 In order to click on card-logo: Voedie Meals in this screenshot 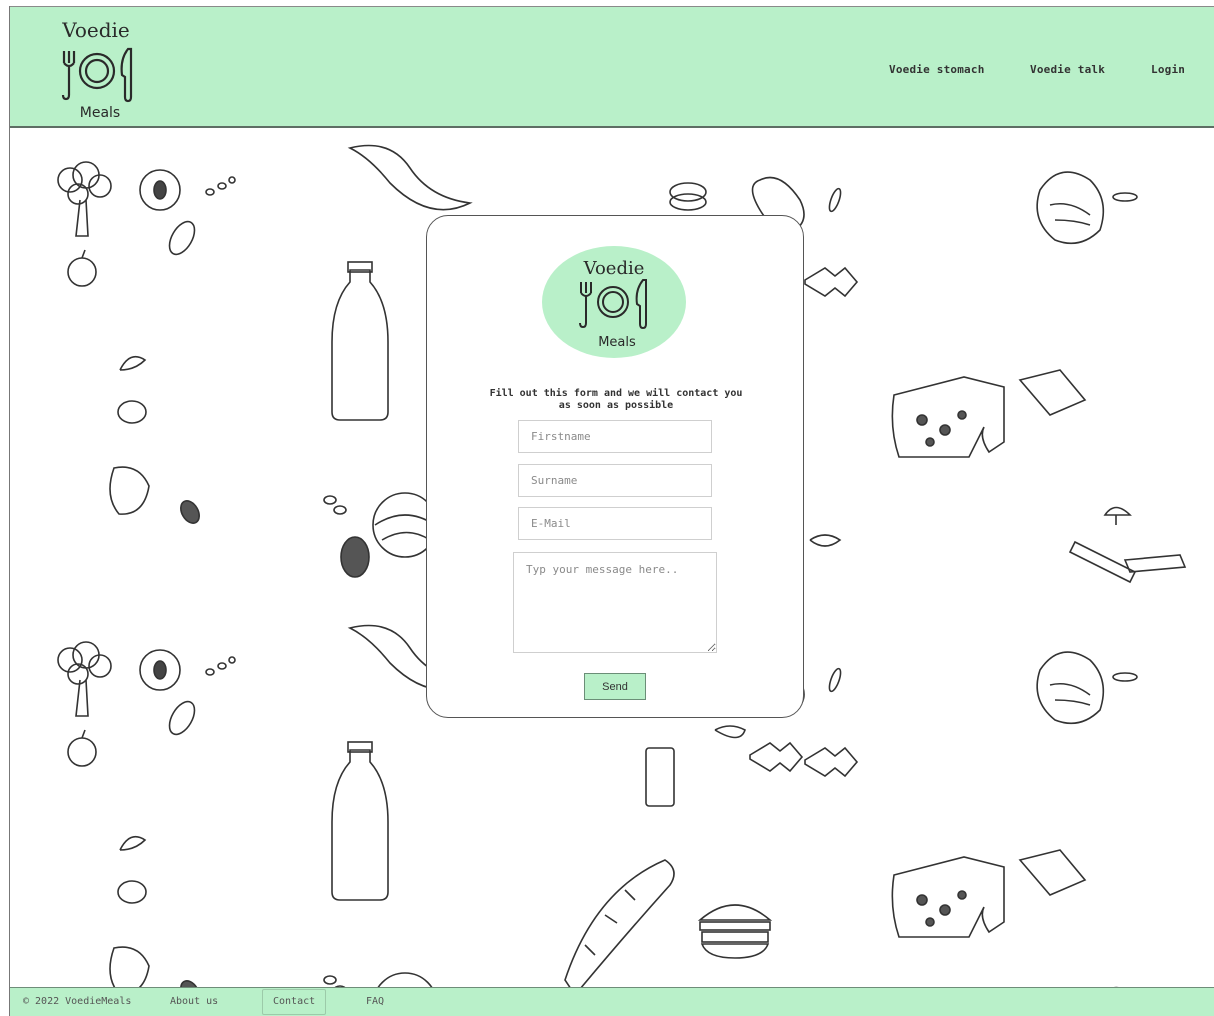, I will do `click(614, 302)`.